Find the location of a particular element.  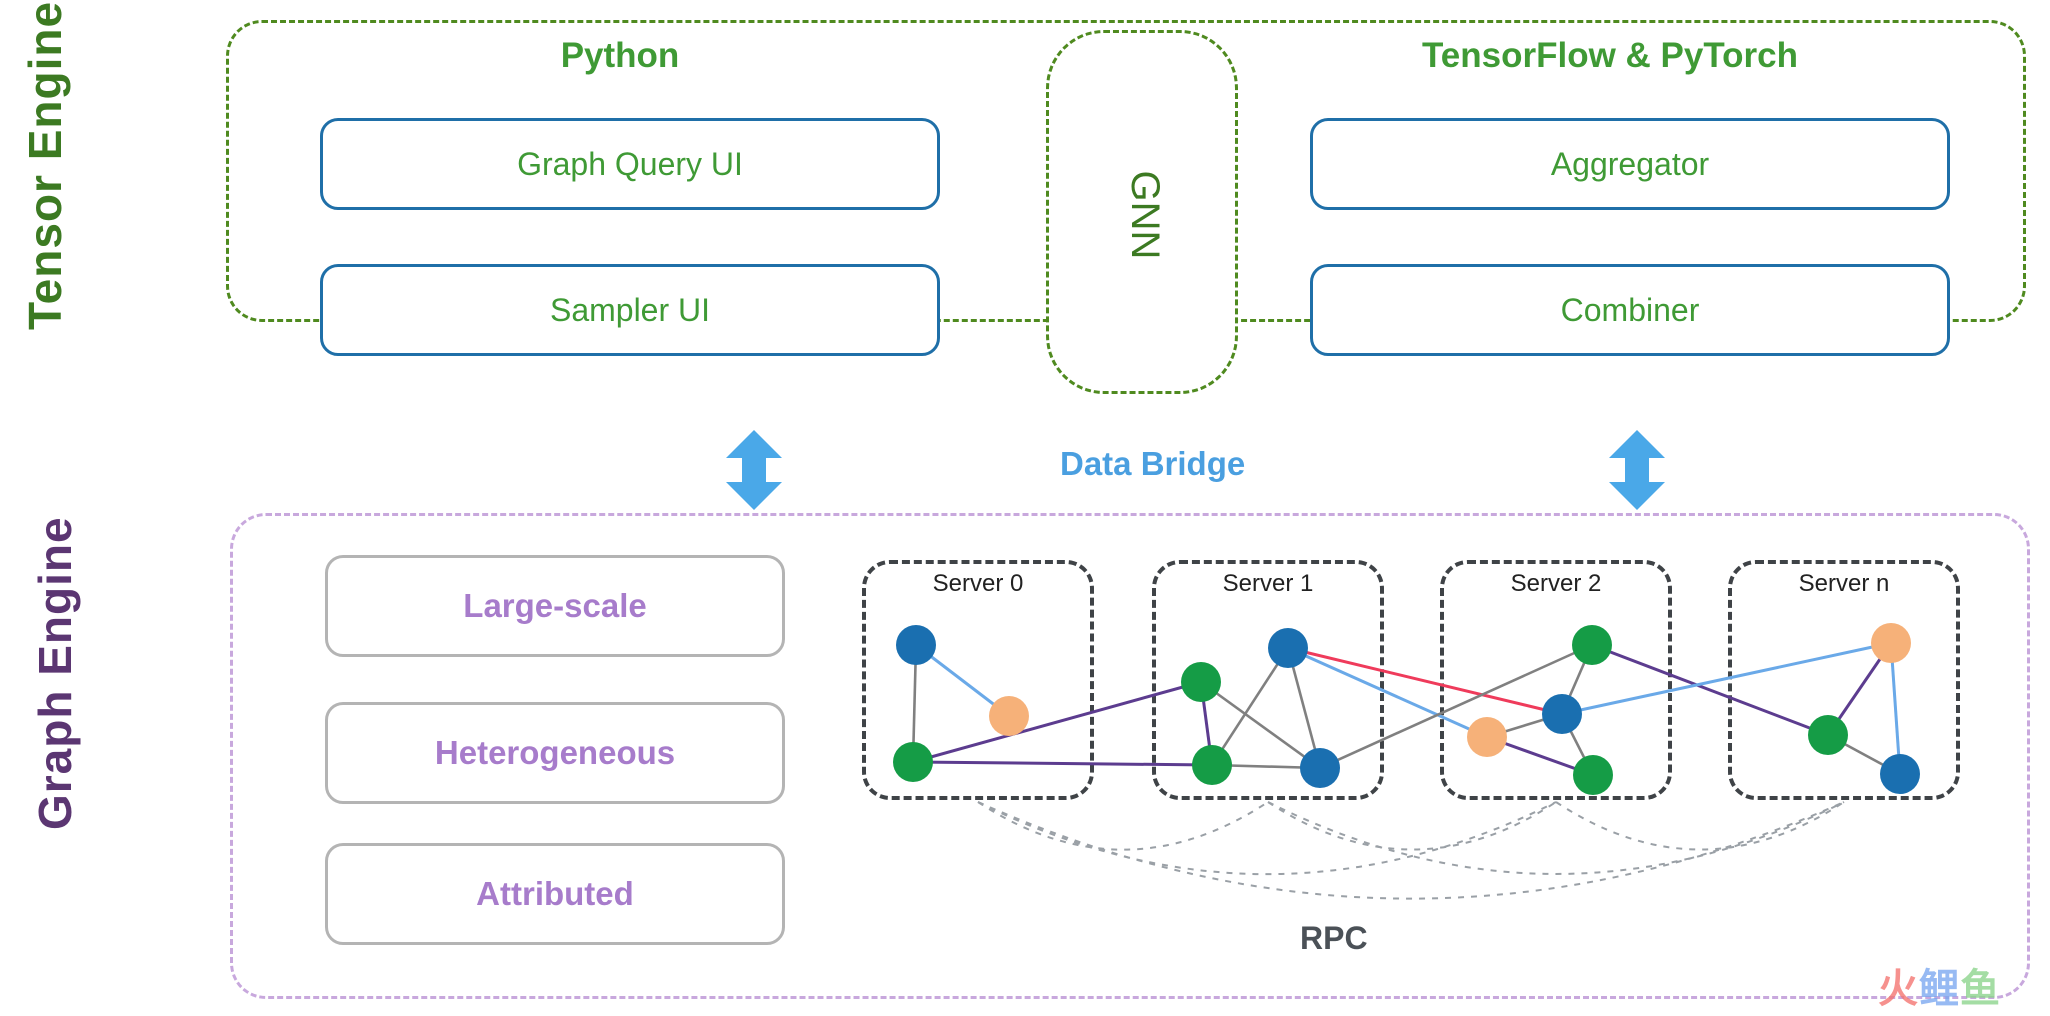

watermark-char-2: 鲤 is located at coordinates (1939, 989).